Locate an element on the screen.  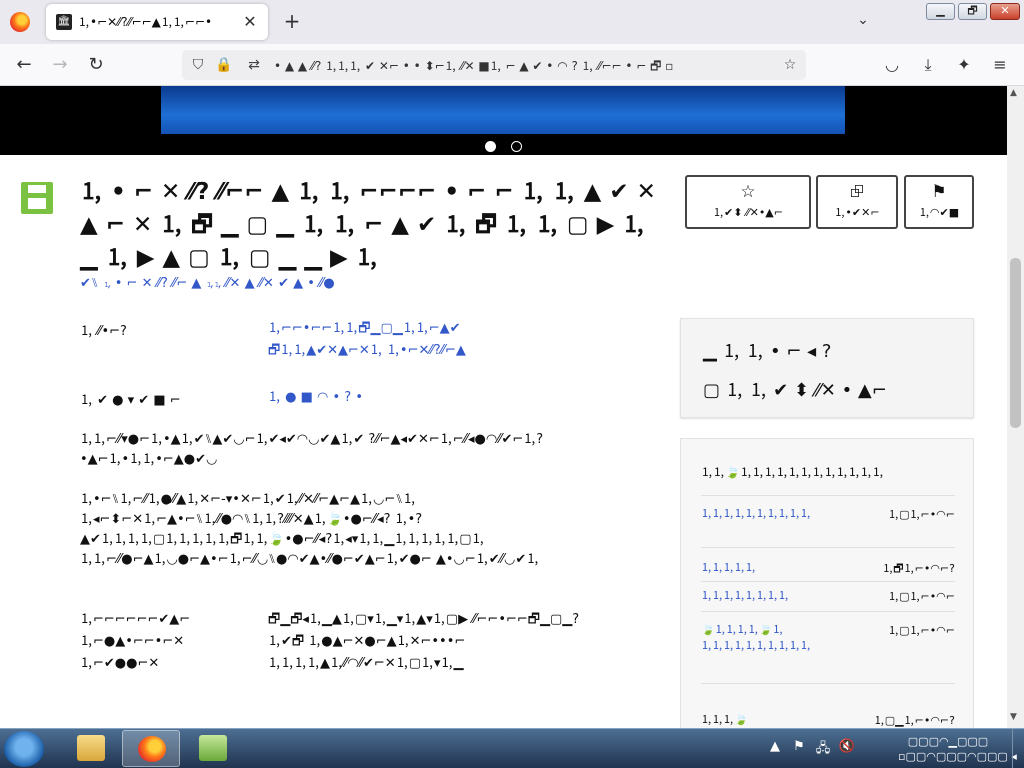
info-line: ▁ 🄂 🄂 • ⌐ ◂ ? is located at coordinates (767, 351).